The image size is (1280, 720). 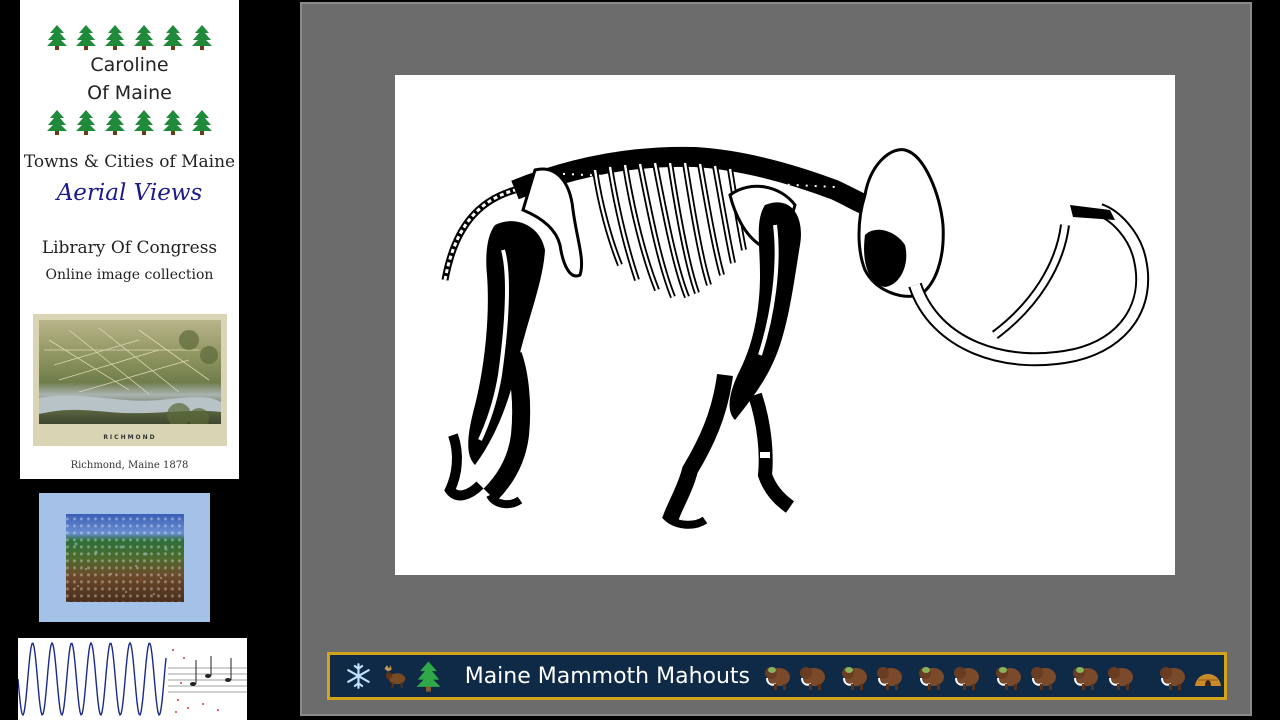 I want to click on tree-row-top, so click(x=129, y=37).